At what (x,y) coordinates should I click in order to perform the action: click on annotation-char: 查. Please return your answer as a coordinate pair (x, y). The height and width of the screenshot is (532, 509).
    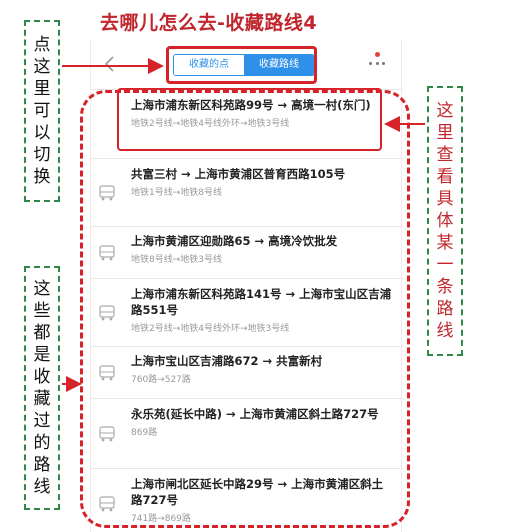
    Looking at the image, I should click on (445, 155).